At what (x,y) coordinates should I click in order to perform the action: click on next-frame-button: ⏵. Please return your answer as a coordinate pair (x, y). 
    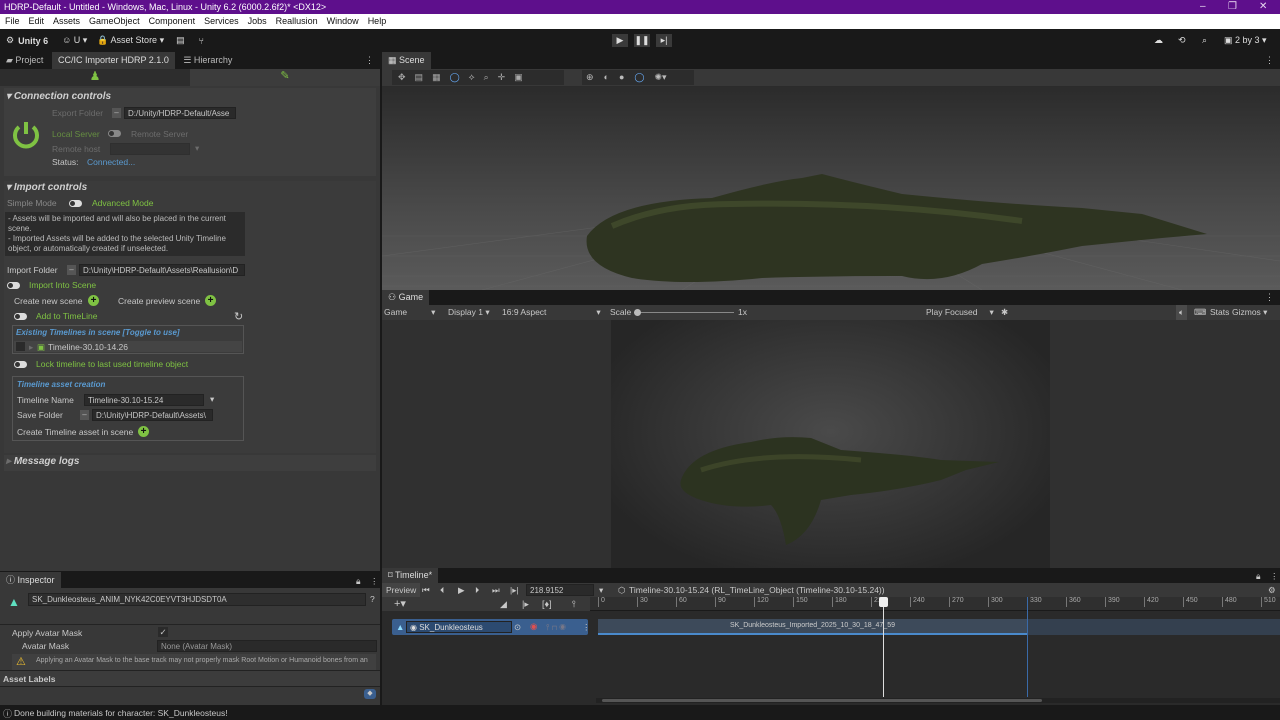
    Looking at the image, I should click on (477, 590).